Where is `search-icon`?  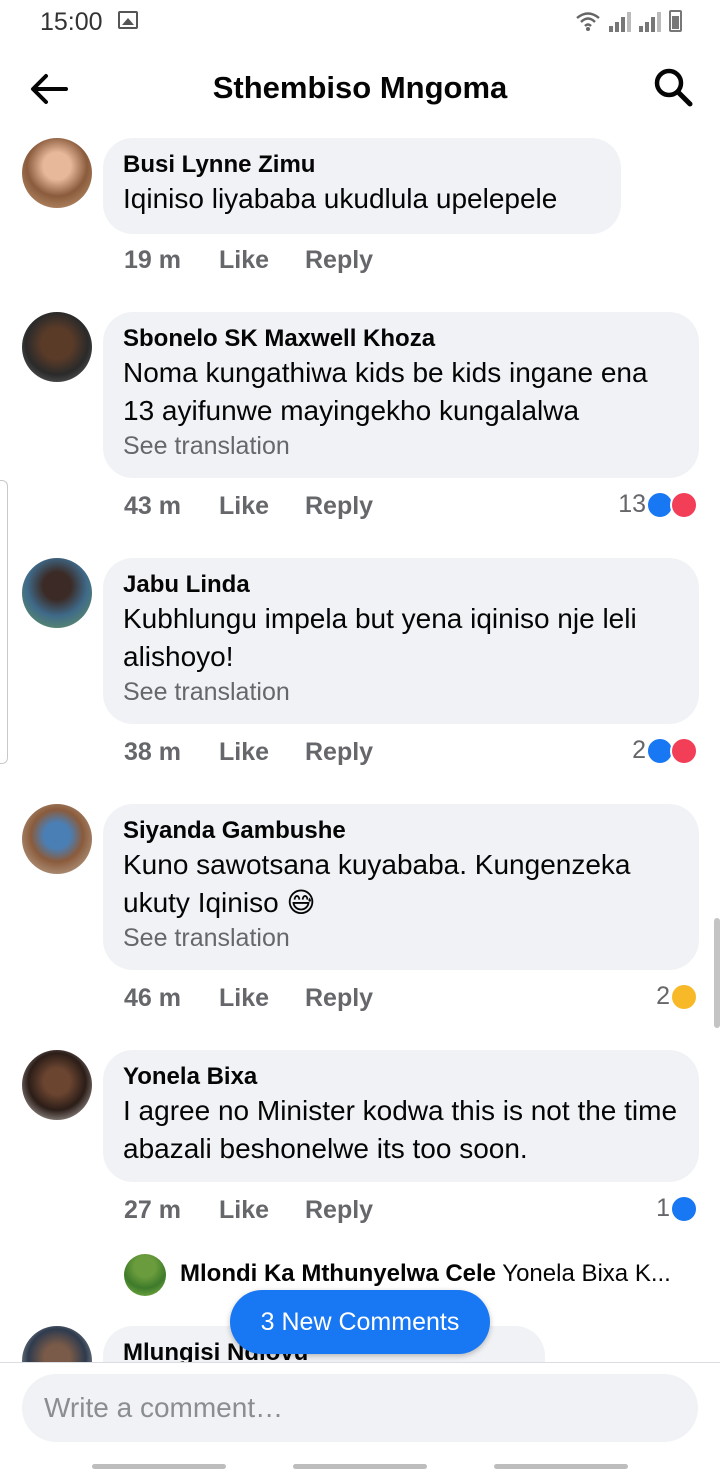
search-icon is located at coordinates (673, 87).